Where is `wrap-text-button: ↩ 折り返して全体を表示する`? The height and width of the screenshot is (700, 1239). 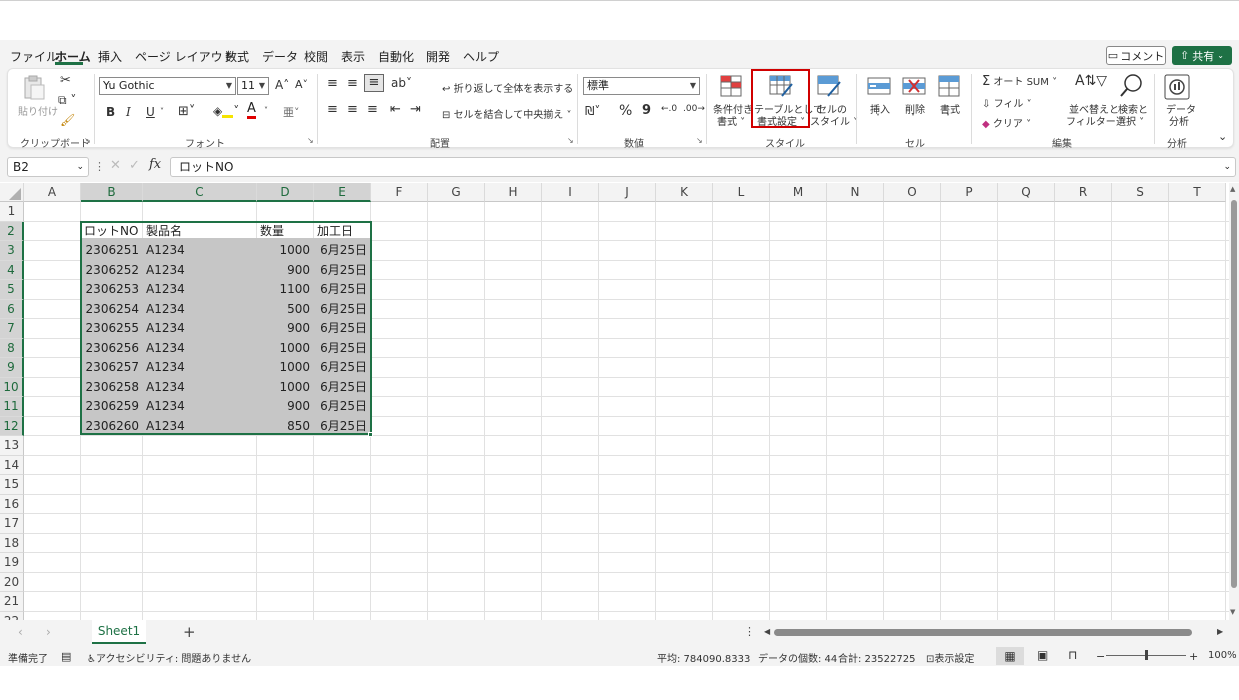
wrap-text-button: ↩ 折り返して全体を表示する is located at coordinates (507, 87).